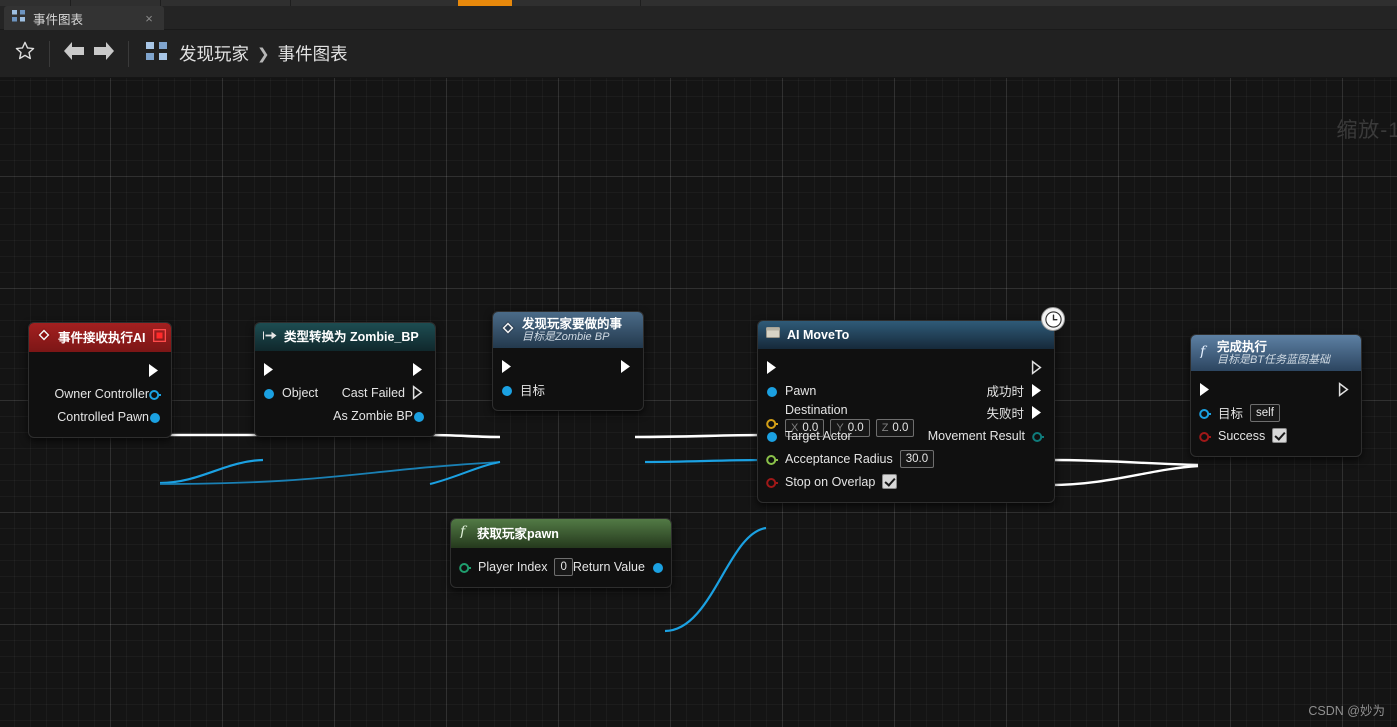  I want to click on pin-row-target: 目标 self, so click(1276, 412).